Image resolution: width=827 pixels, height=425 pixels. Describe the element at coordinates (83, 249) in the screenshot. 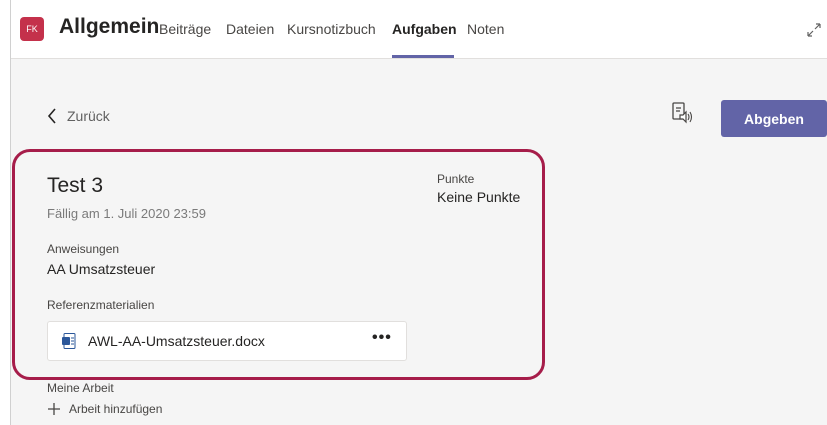

I see `instructions-label: Anweisungen` at that location.